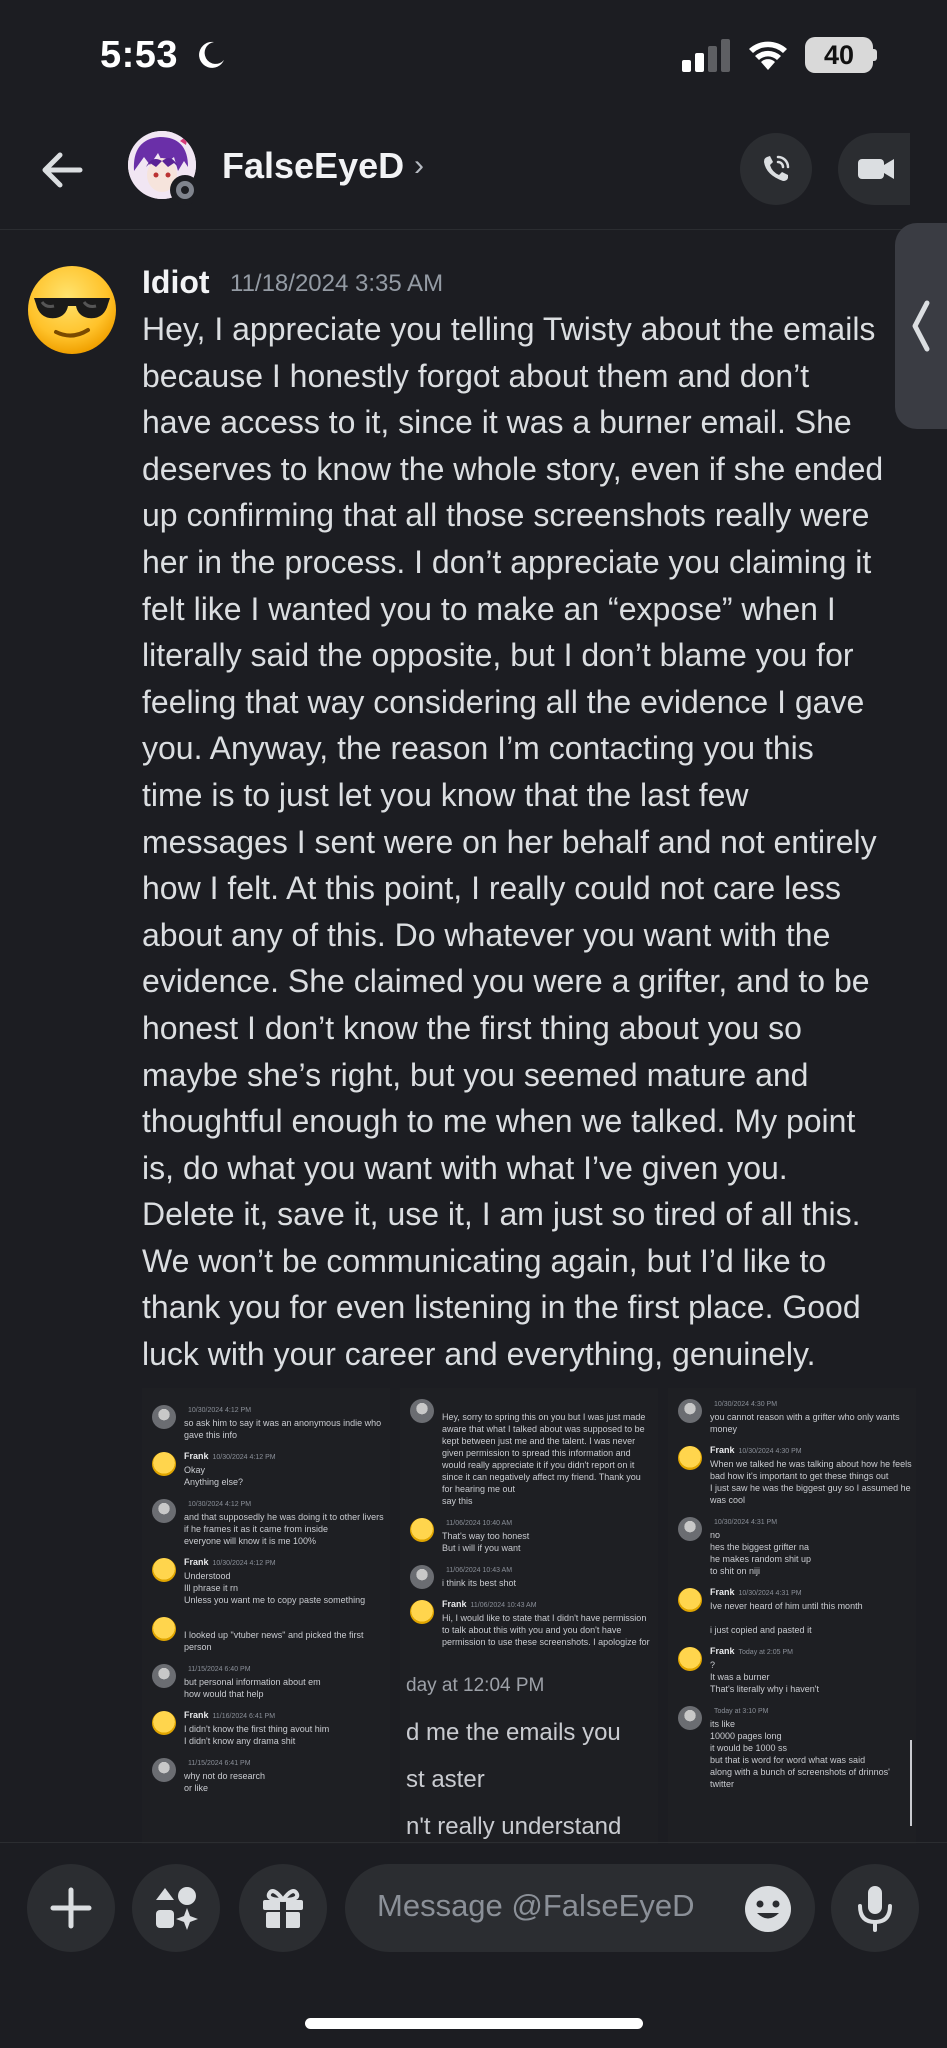 The image size is (947, 2048). Describe the element at coordinates (195, 1470) in the screenshot. I see `screenshot-line: Okay` at that location.